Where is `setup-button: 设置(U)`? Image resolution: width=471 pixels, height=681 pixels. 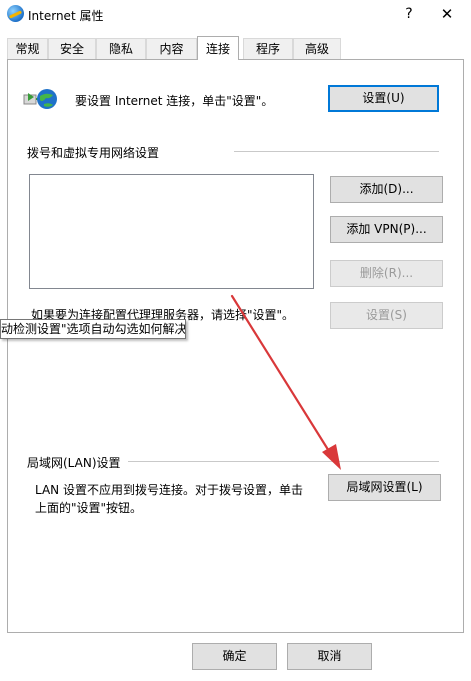 setup-button: 设置(U) is located at coordinates (383, 98).